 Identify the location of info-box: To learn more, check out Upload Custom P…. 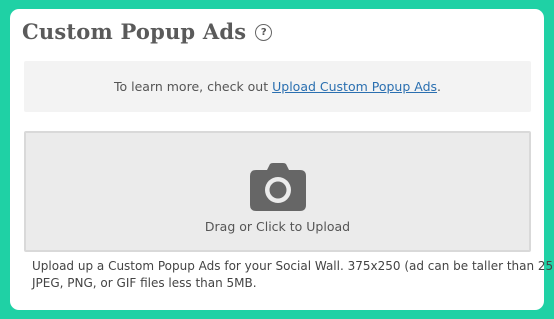
(277, 86).